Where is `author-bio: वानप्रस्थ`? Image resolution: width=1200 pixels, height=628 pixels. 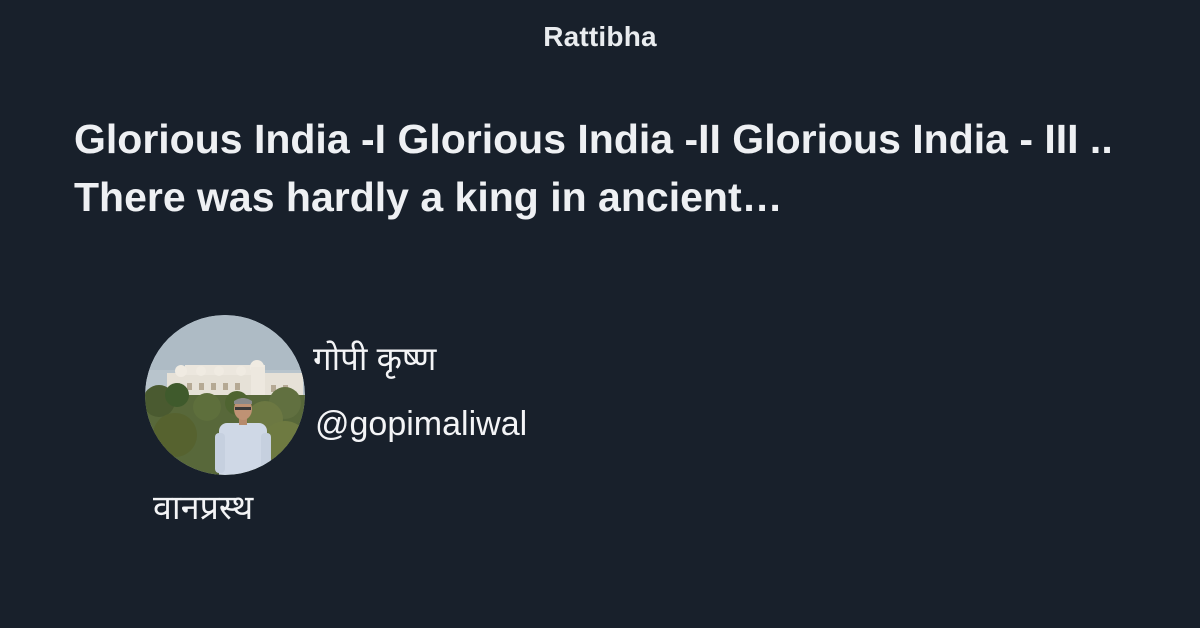
author-bio: वानप्रस्थ is located at coordinates (203, 508).